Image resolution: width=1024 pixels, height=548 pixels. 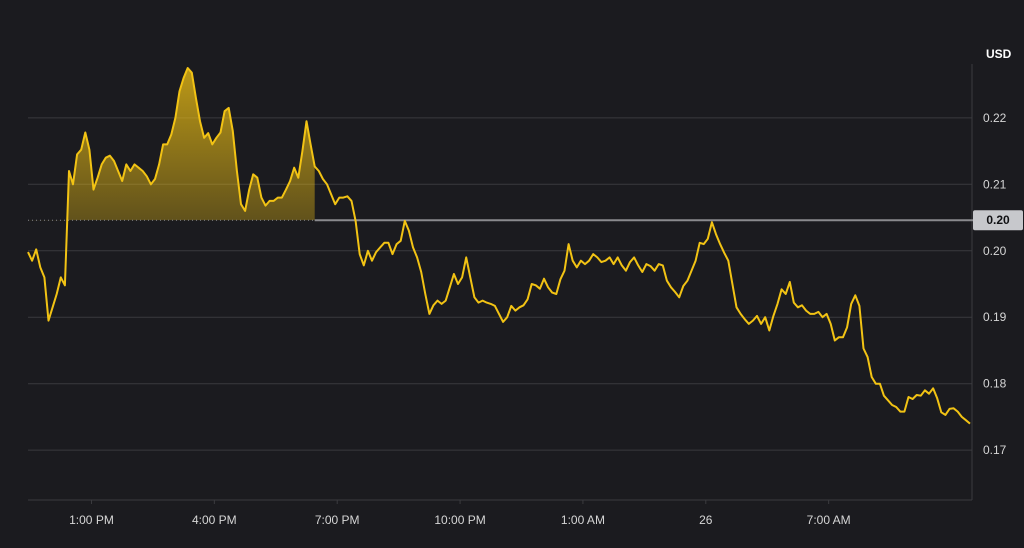 What do you see at coordinates (995, 184) in the screenshot?
I see `y-tick-label: 0.21` at bounding box center [995, 184].